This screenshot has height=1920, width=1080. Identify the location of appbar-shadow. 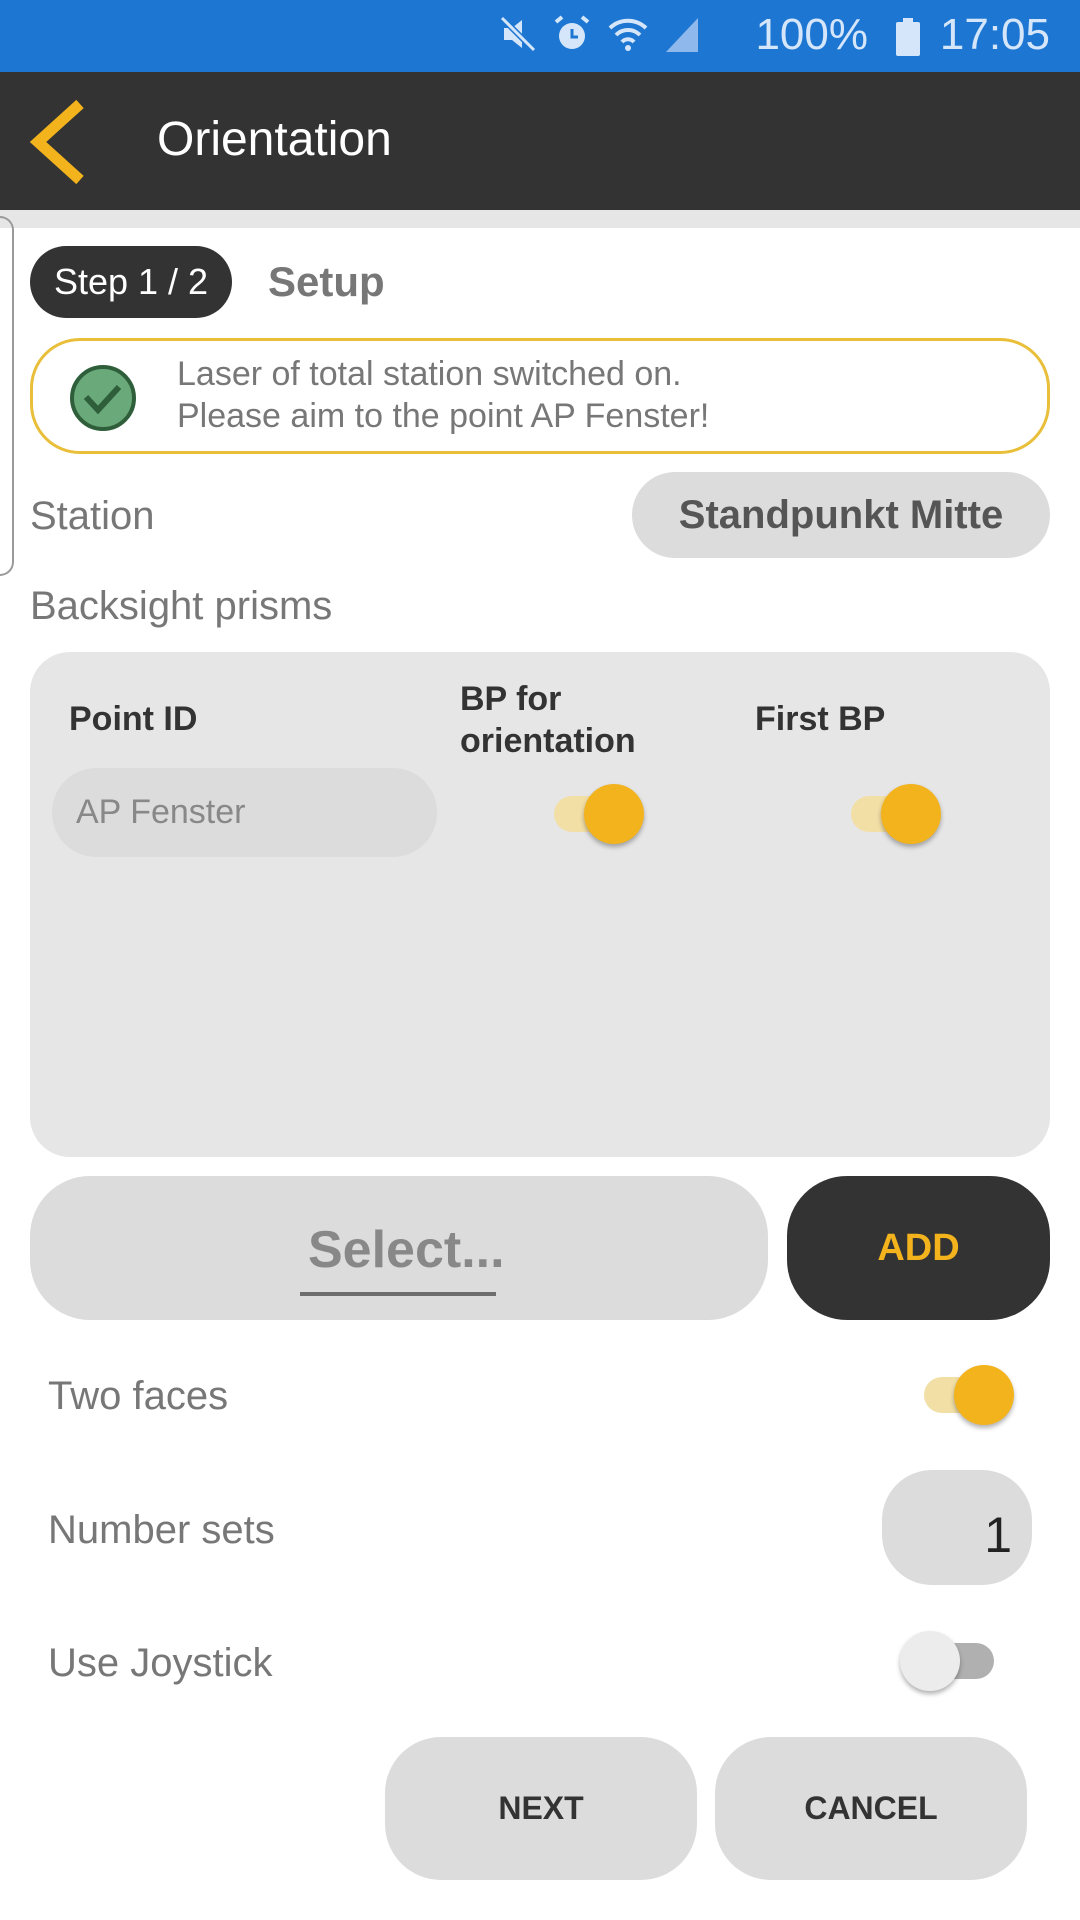
(540, 219).